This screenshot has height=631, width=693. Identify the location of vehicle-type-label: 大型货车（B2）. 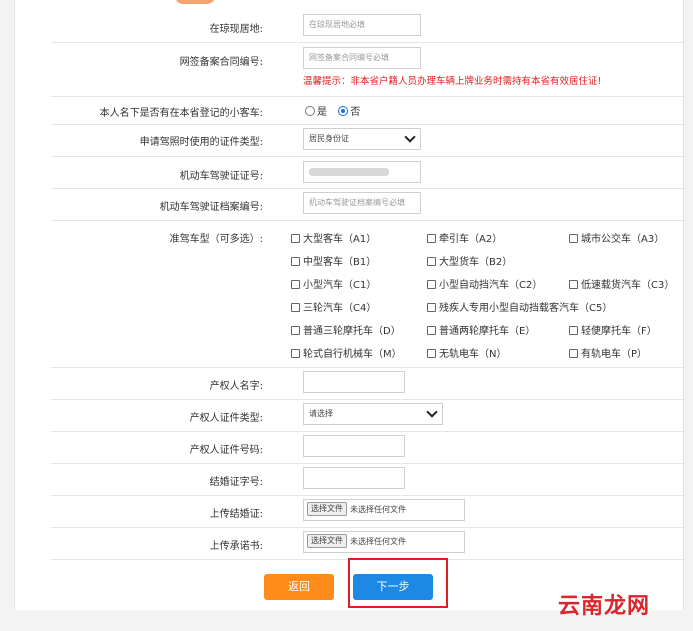
(476, 262).